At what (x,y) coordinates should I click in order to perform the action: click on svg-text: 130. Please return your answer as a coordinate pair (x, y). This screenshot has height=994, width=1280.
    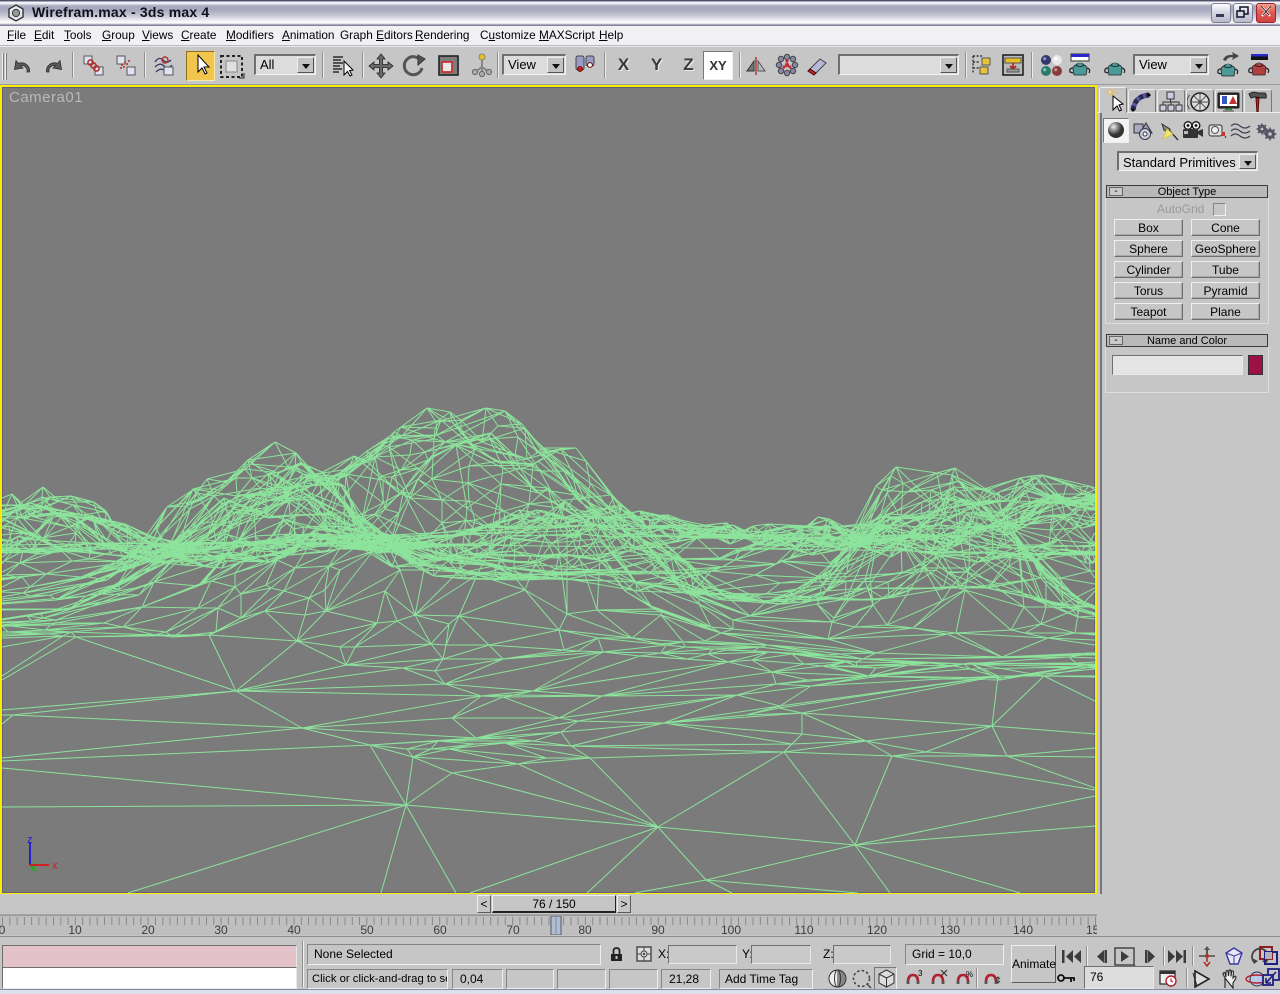
    Looking at the image, I should click on (950, 929).